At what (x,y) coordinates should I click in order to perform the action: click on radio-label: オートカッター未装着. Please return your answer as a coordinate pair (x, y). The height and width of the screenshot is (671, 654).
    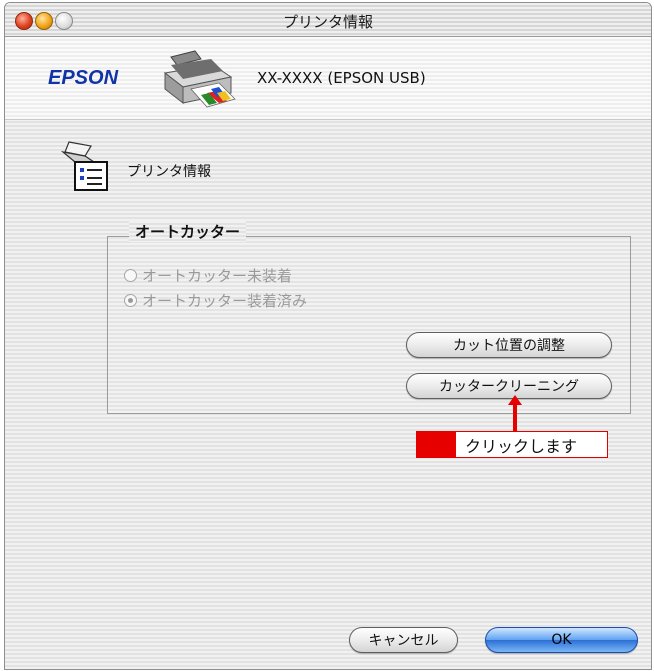
    Looking at the image, I should click on (217, 276).